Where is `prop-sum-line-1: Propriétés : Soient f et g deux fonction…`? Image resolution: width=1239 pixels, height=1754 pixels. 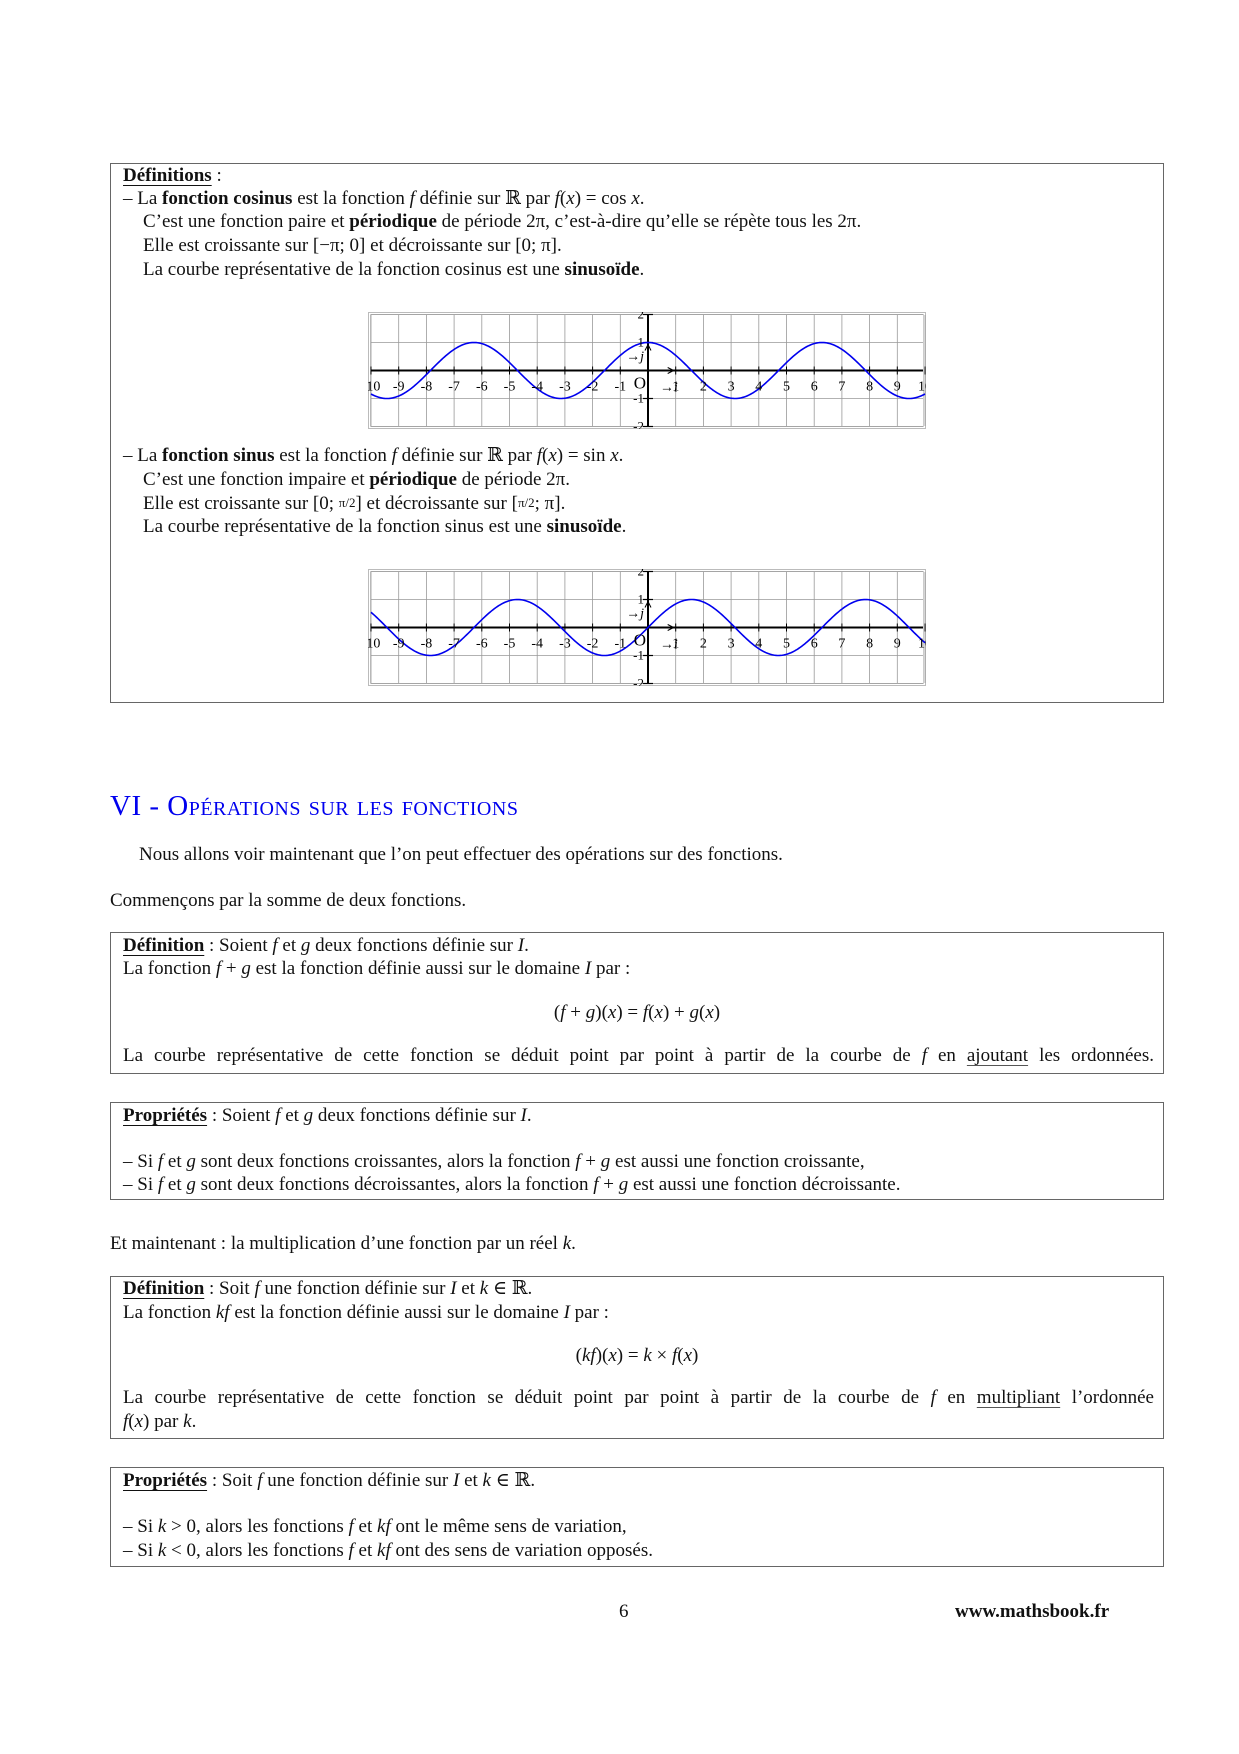
prop-sum-line-1: Propriétés : Soient f et g deux fonction… is located at coordinates (327, 1116).